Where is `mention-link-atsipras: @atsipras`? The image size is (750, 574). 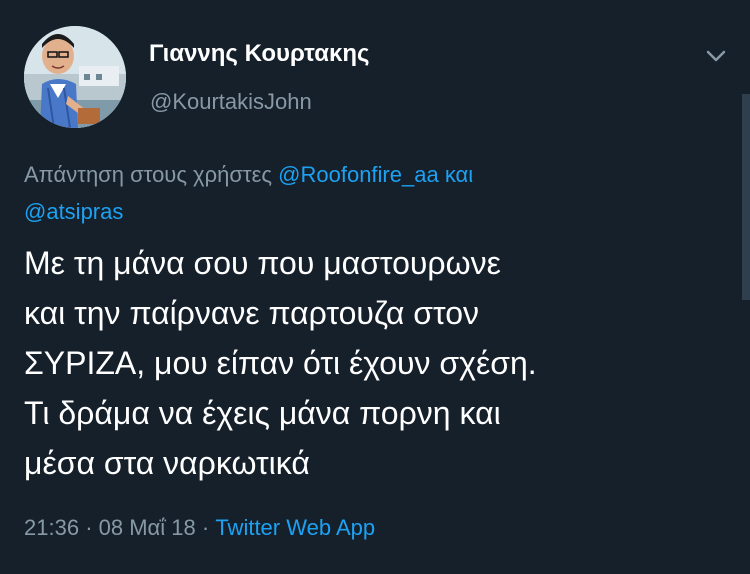
mention-link-atsipras: @atsipras is located at coordinates (73, 211).